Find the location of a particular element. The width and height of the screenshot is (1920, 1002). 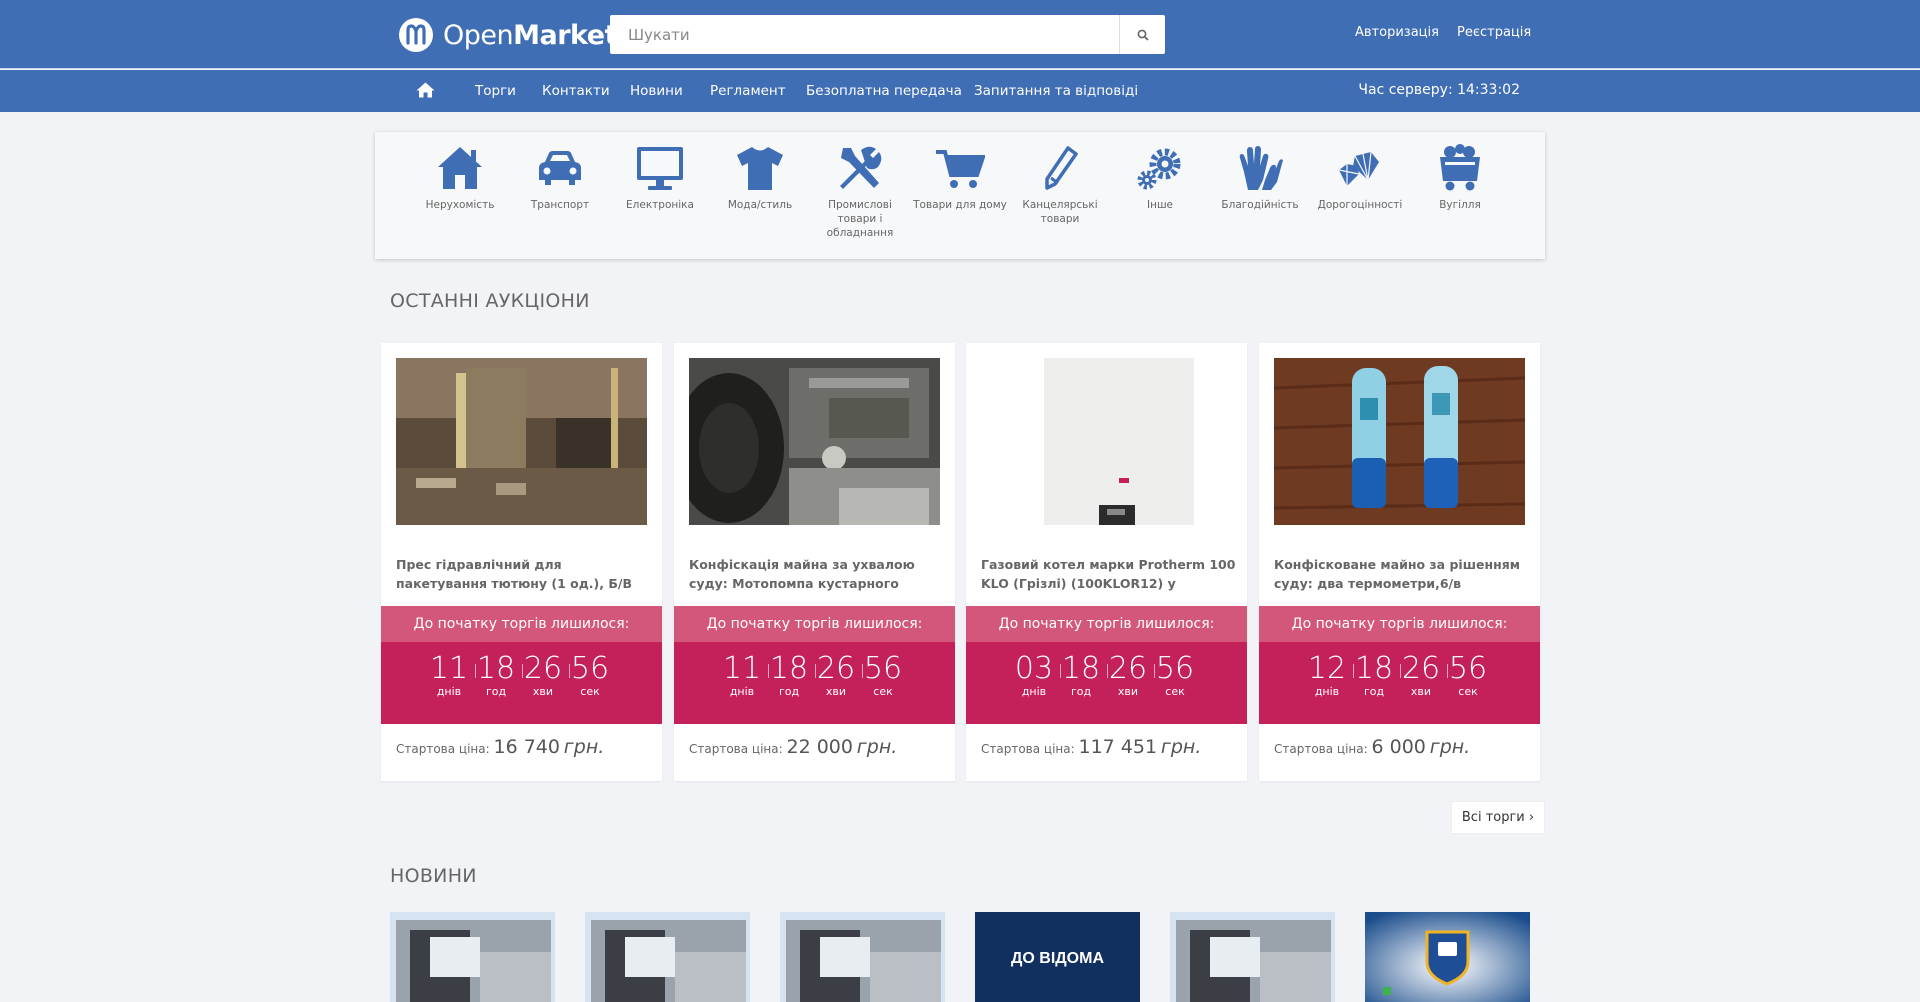

search-button is located at coordinates (1142, 34).